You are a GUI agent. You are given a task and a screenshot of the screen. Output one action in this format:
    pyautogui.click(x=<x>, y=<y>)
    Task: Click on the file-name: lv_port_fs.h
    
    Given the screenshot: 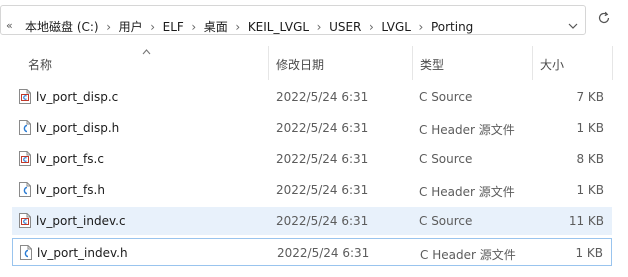 What is the action you would take?
    pyautogui.click(x=70, y=190)
    